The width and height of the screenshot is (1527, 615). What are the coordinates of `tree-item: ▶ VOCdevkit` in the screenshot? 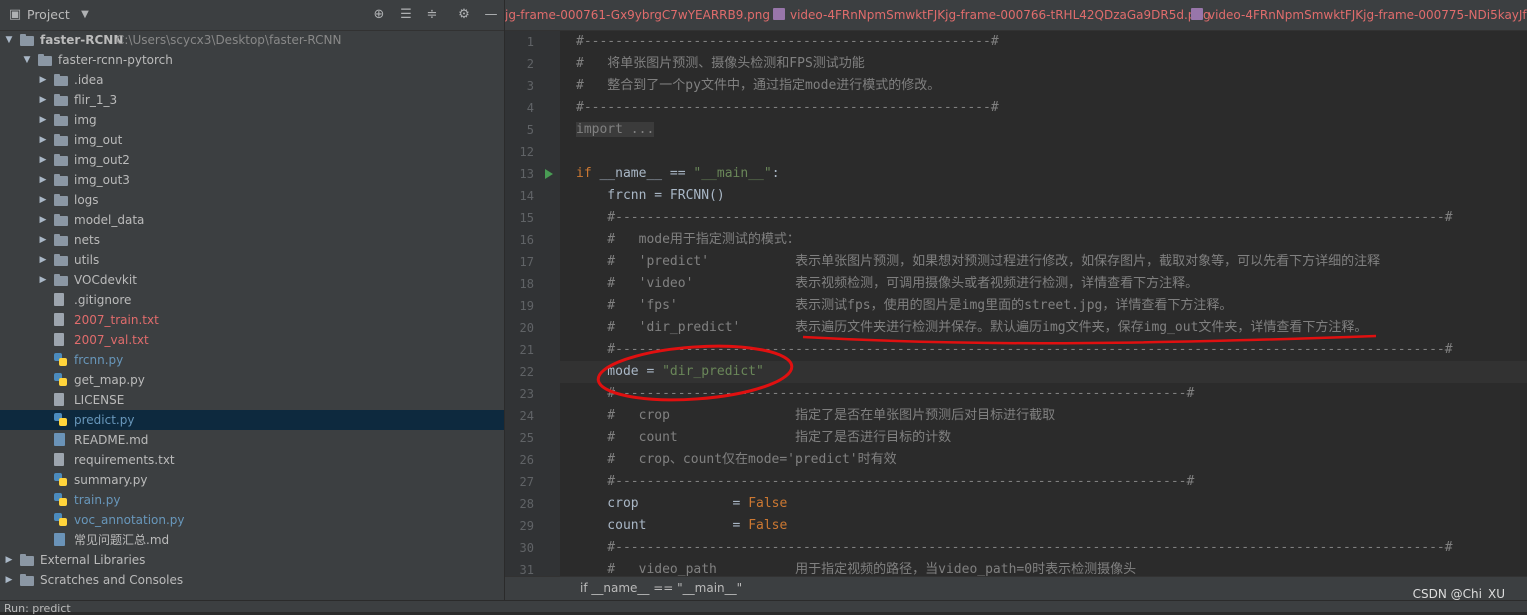 It's located at (252, 280).